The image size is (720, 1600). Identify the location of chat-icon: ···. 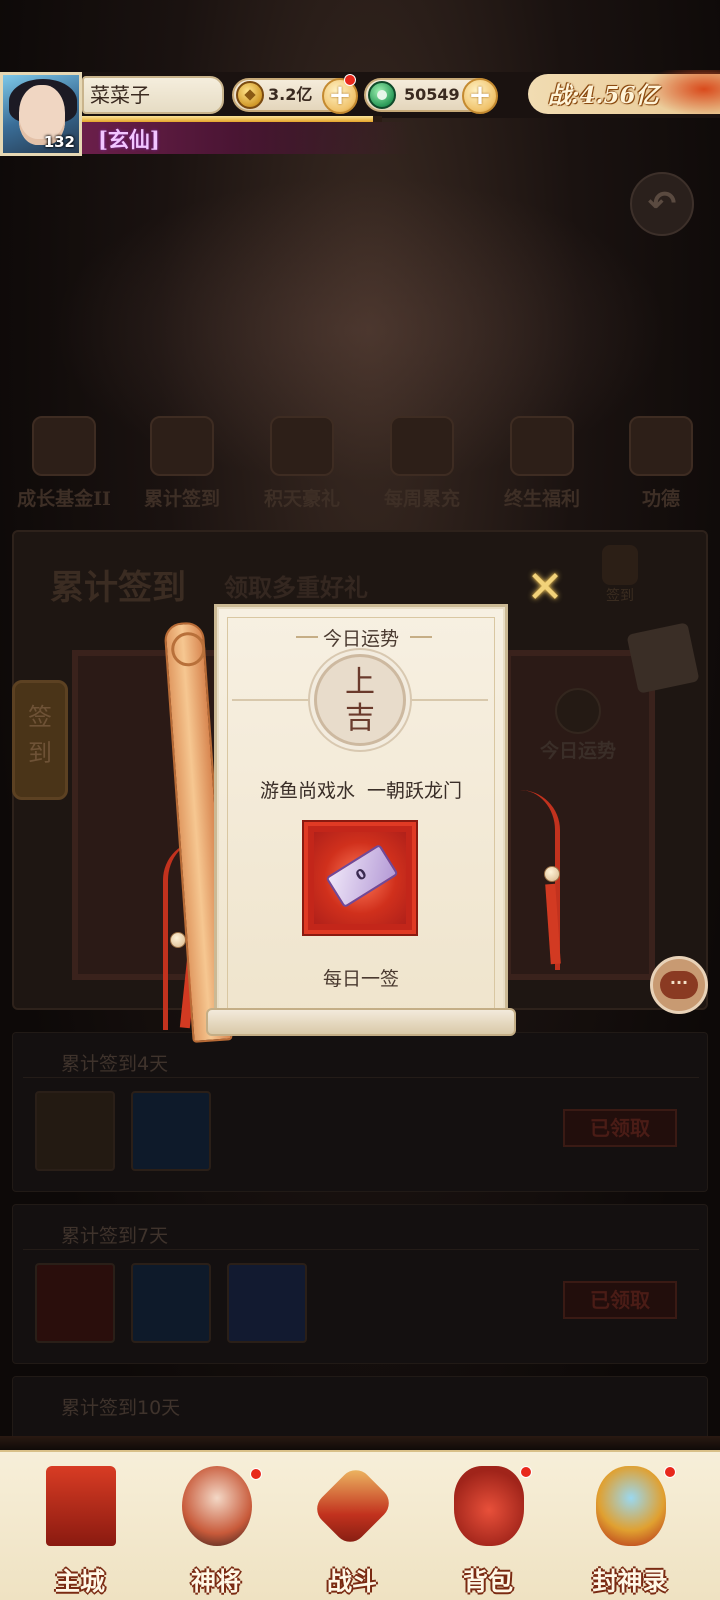
(679, 985).